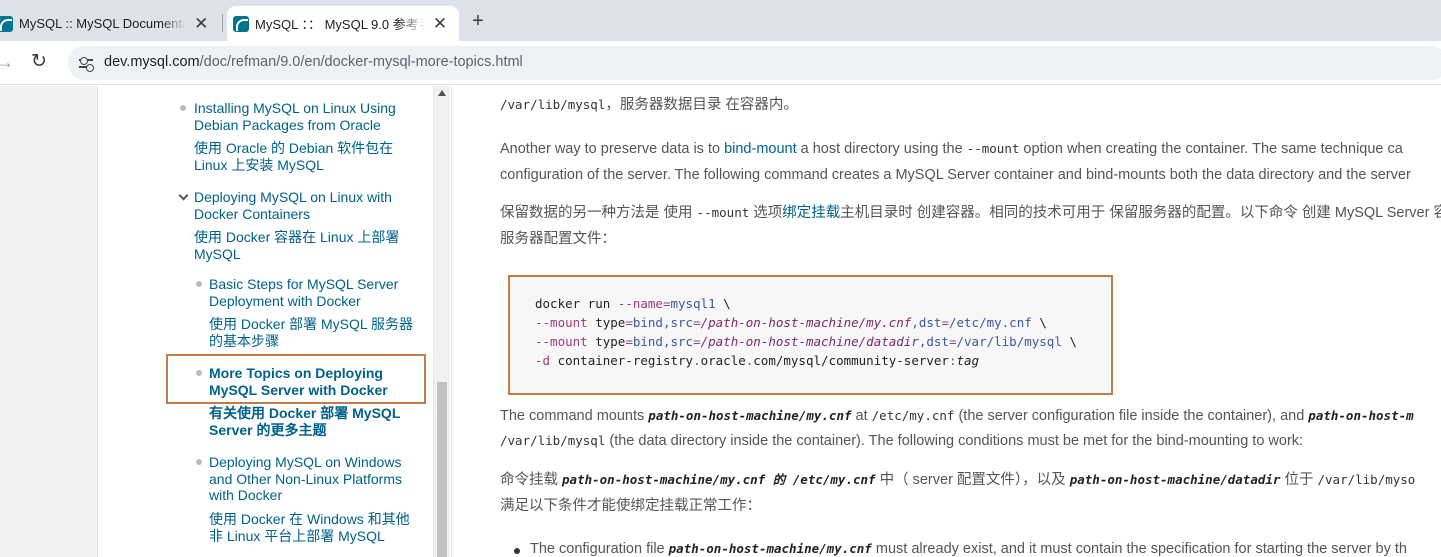  I want to click on text: 命令挂载, so click(531, 480).